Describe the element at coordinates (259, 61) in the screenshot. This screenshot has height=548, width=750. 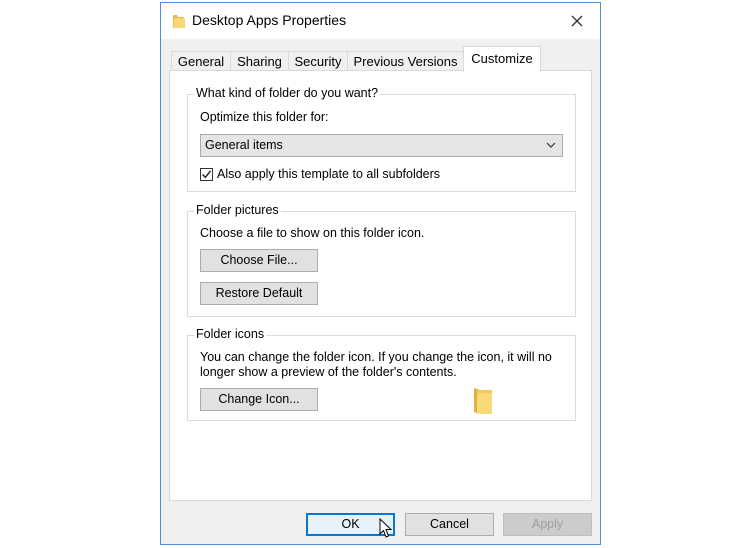
I see `tab-sharing: Sharing` at that location.